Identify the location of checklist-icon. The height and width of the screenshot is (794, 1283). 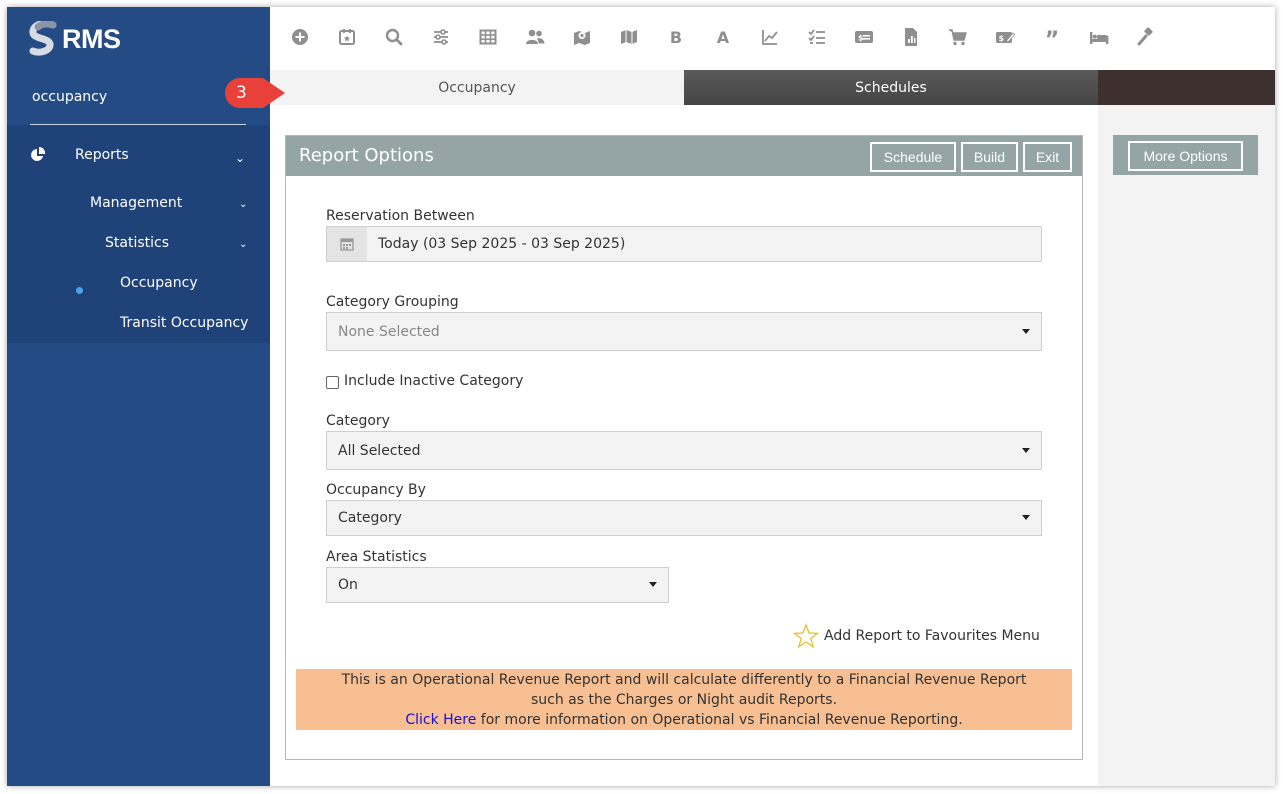
(817, 37).